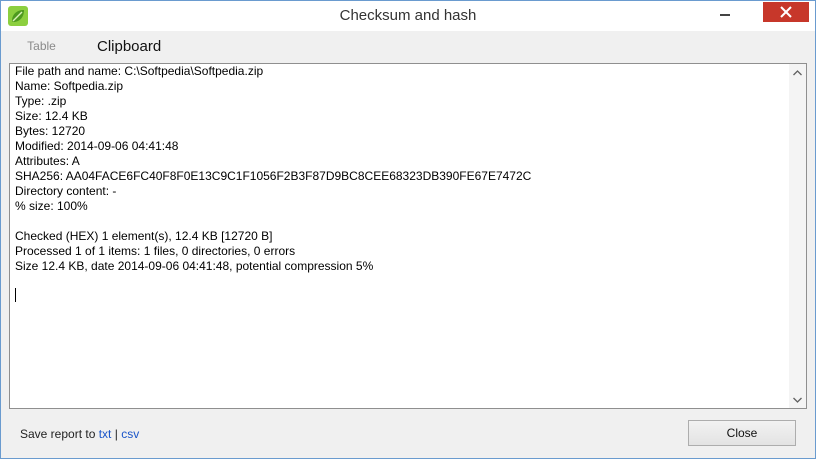  I want to click on report-line: Name: Softpedia.zip, so click(69, 86).